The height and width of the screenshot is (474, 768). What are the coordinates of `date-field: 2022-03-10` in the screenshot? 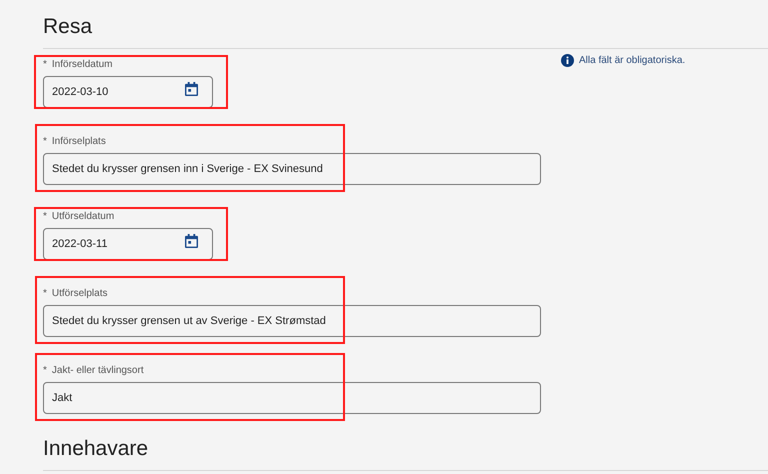 It's located at (128, 92).